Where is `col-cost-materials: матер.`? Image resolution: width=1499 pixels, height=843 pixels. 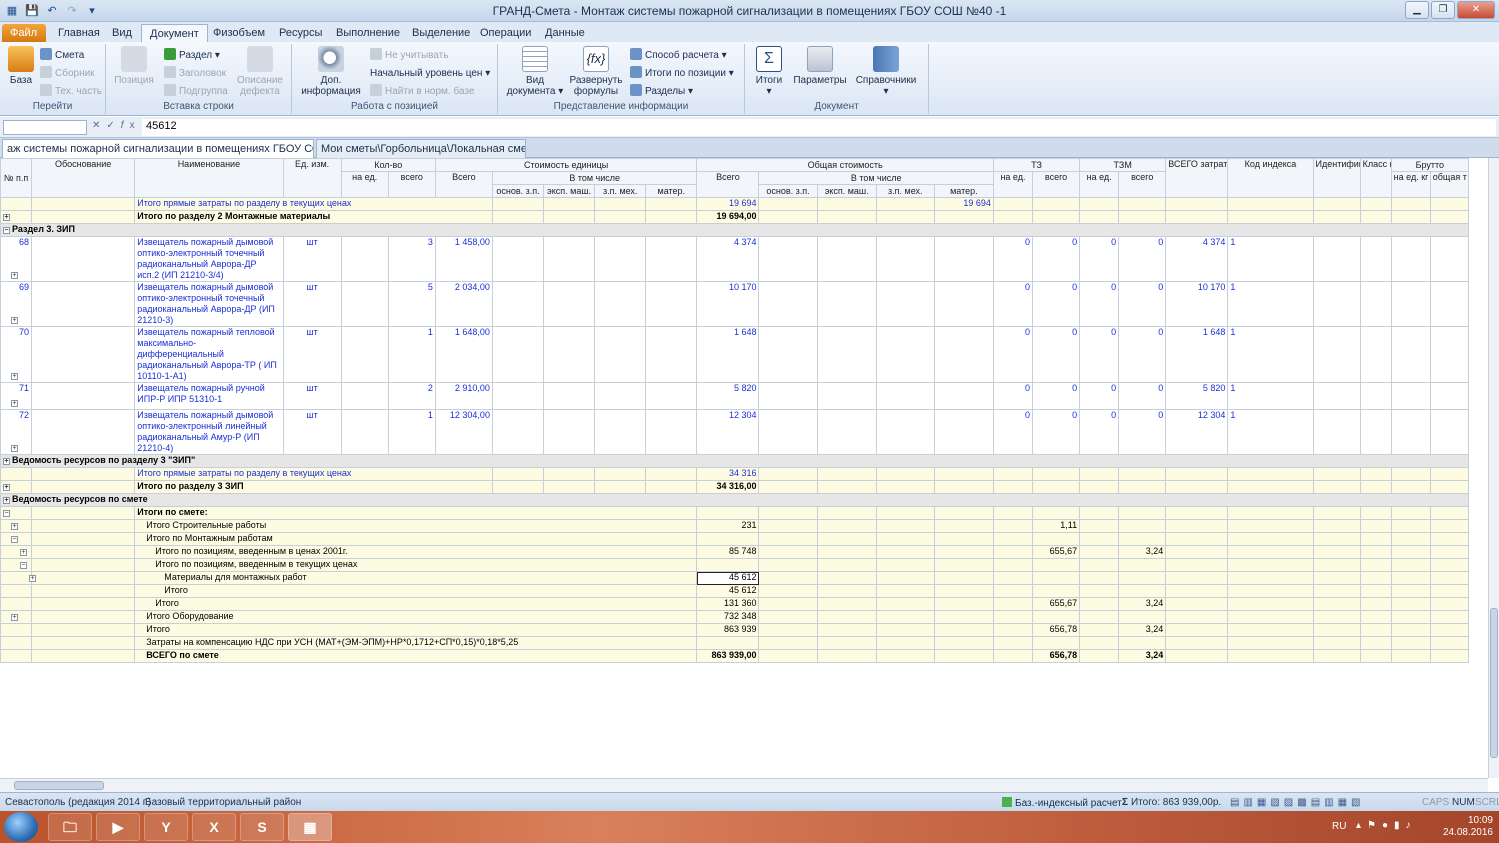
col-cost-materials: матер. is located at coordinates (963, 191).